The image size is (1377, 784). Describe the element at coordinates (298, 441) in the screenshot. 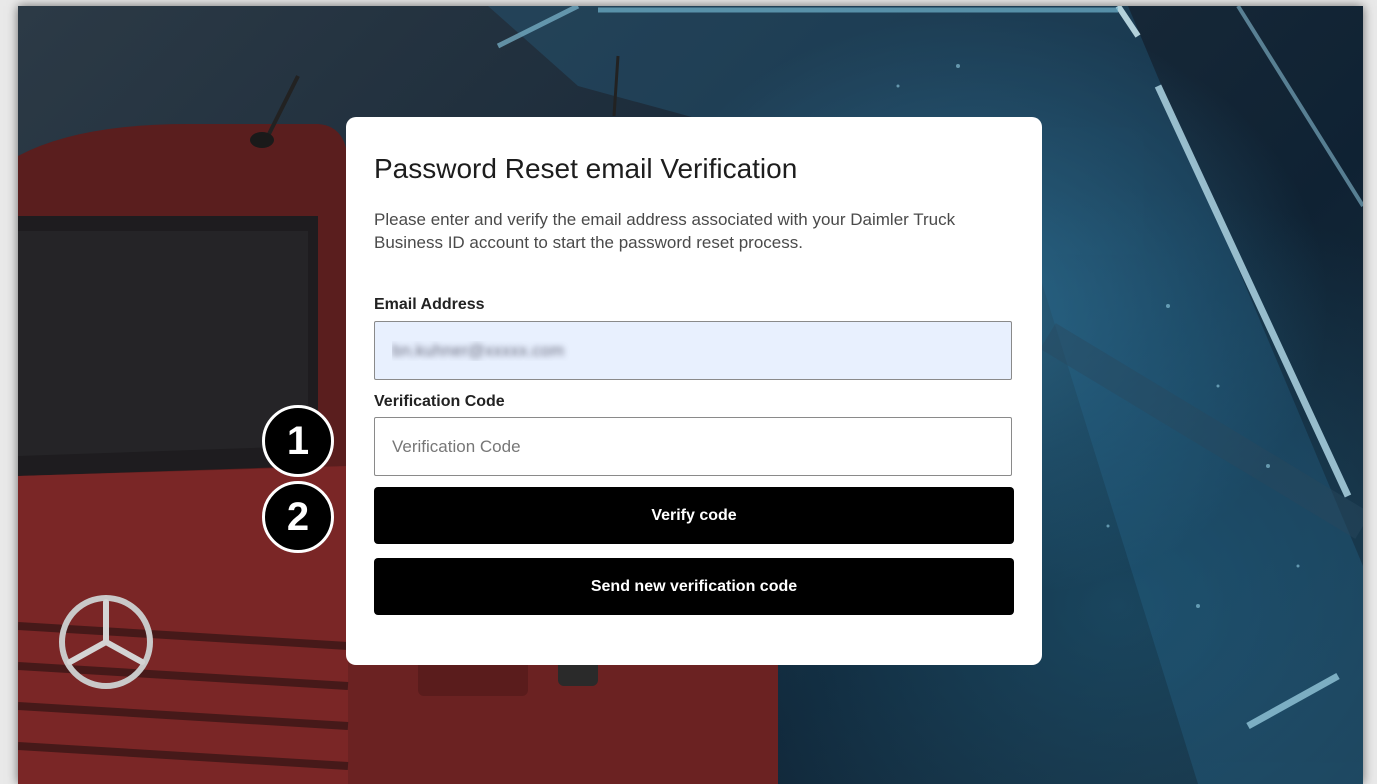

I see `step-1-badge: 1` at that location.